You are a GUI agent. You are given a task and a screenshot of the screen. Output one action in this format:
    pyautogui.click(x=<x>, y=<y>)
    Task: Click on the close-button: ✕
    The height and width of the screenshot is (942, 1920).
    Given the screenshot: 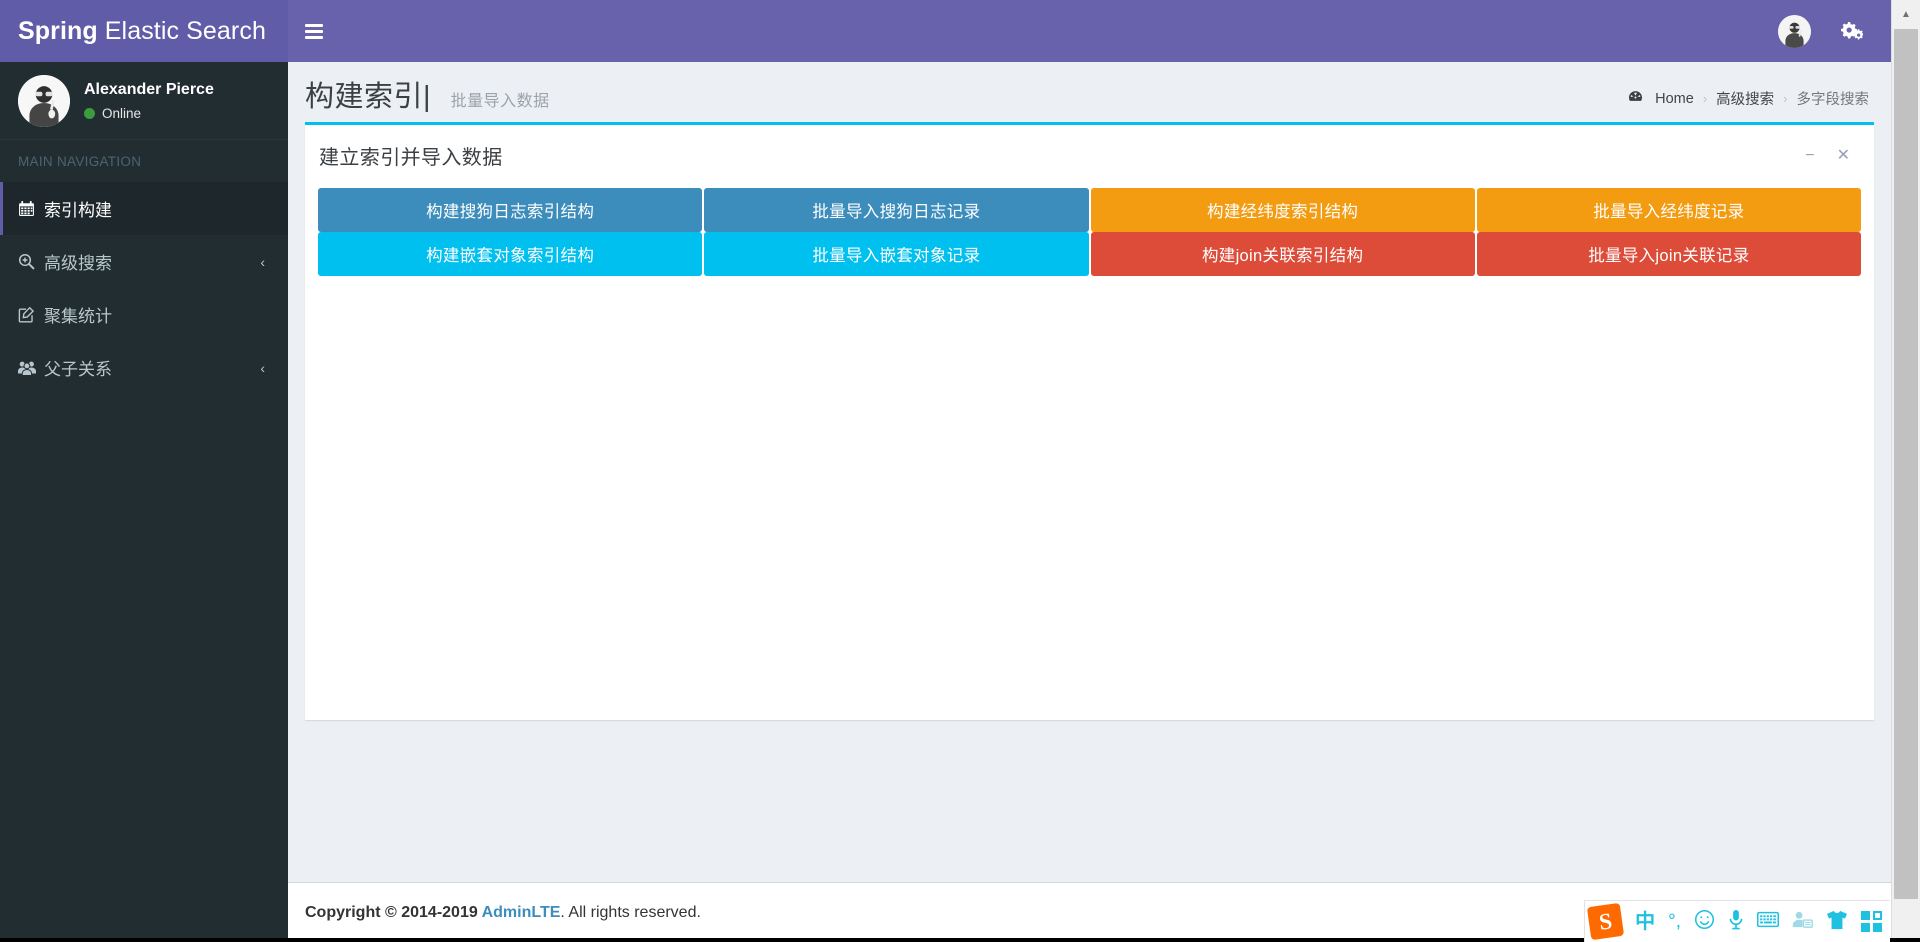 What is the action you would take?
    pyautogui.click(x=1843, y=155)
    